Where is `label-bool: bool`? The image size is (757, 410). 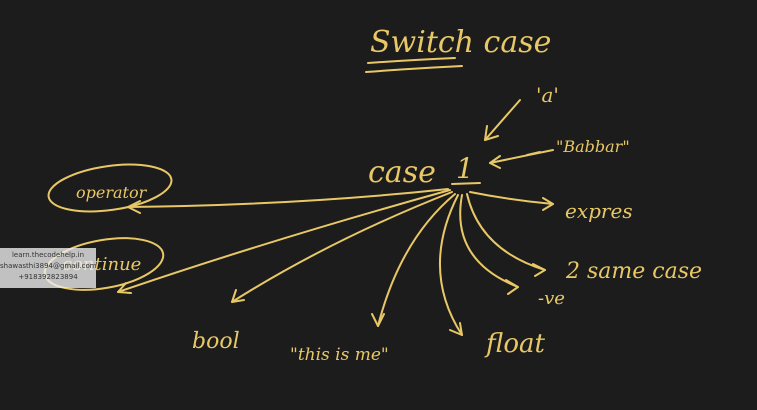
label-bool: bool is located at coordinates (216, 341).